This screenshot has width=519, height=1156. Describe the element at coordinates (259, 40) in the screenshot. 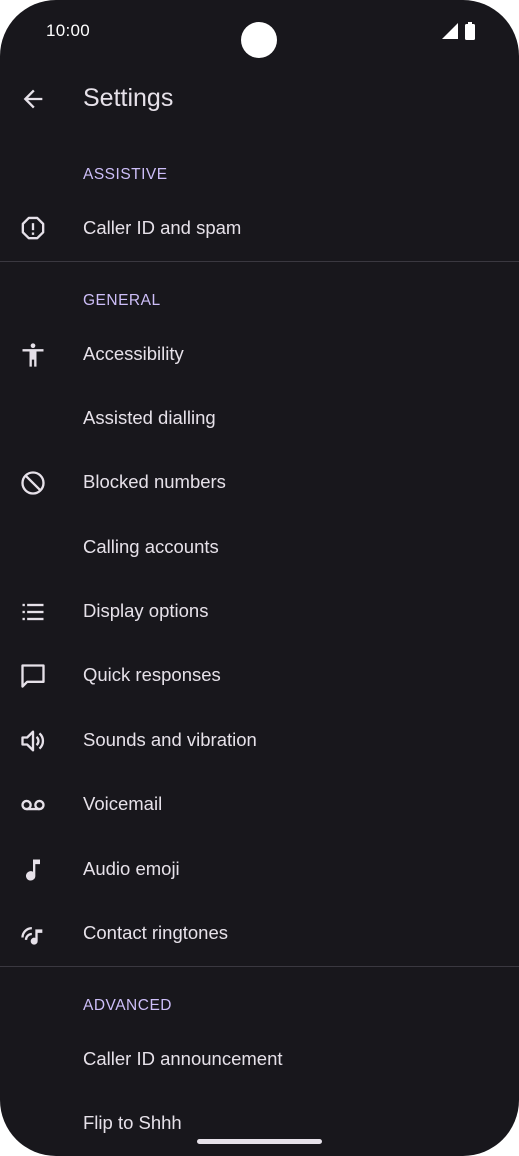

I see `camera-cutout` at that location.